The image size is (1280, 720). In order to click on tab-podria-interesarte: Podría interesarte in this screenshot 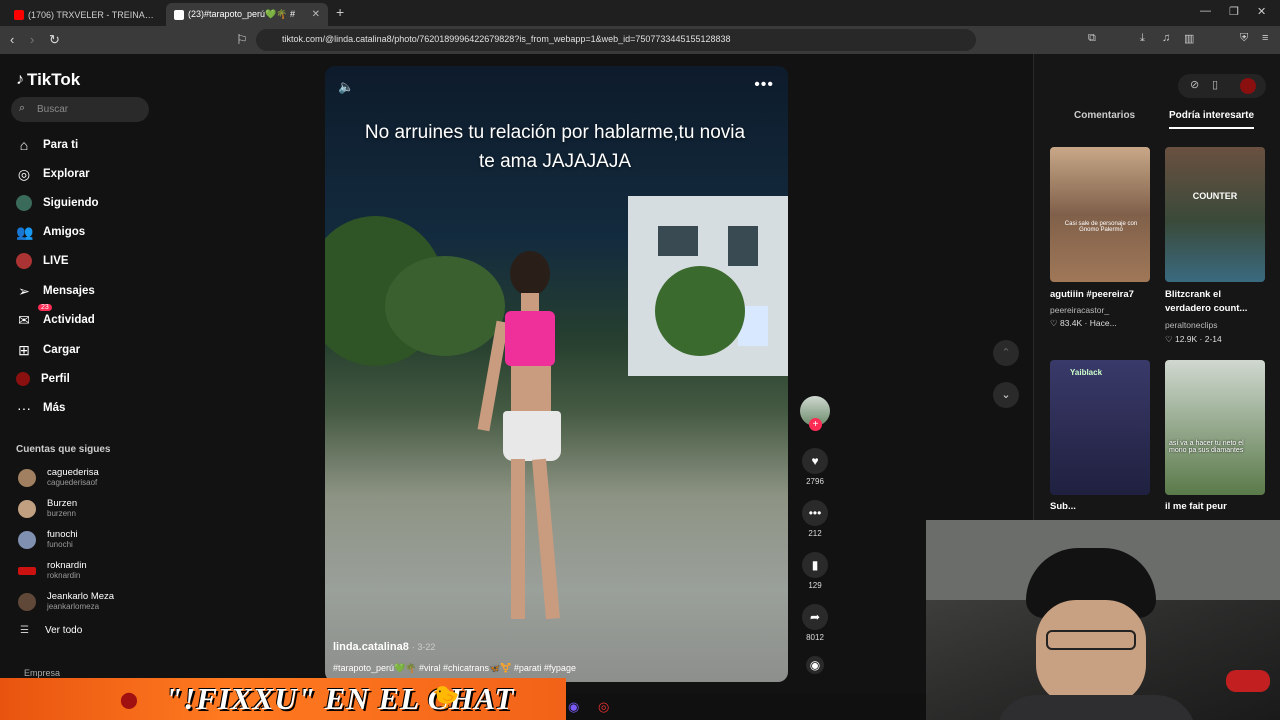, I will do `click(1212, 119)`.